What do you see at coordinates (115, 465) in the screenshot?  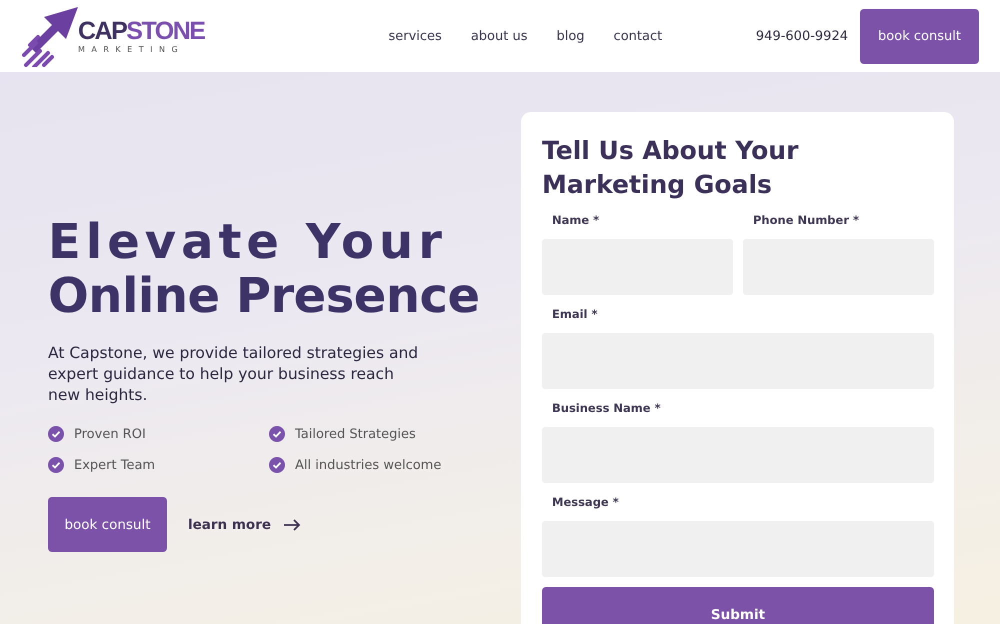 I see `feature-label: Expert Team` at bounding box center [115, 465].